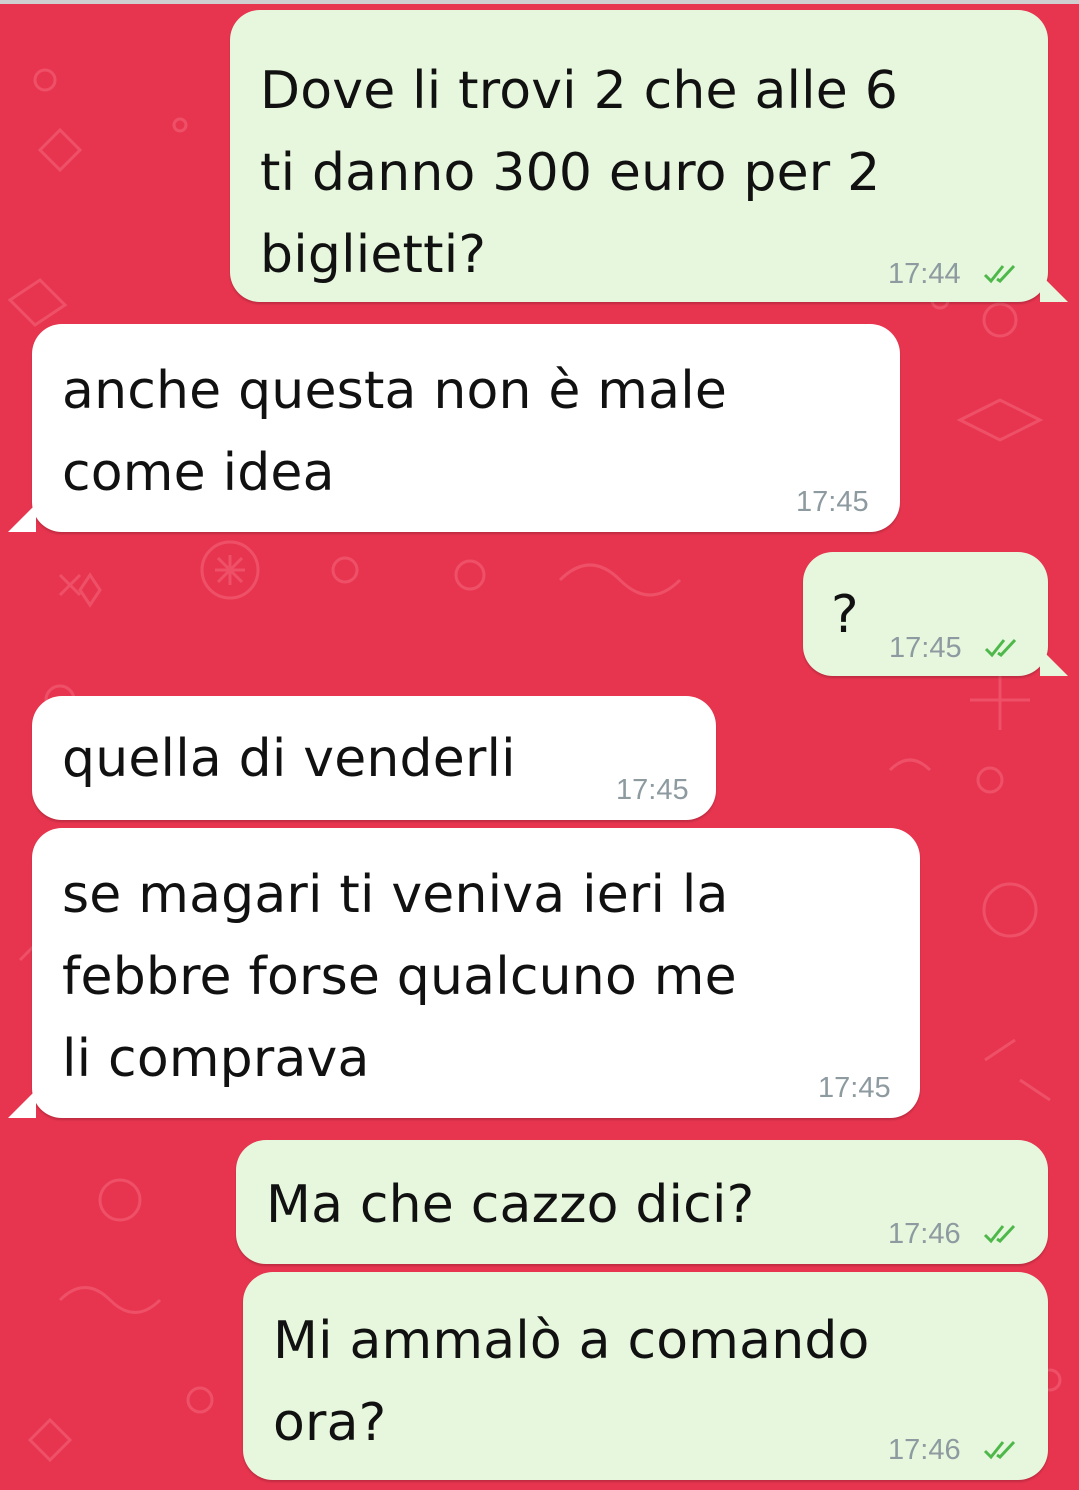 This screenshot has width=1079, height=1490. I want to click on message-bubble-outgoing: Mi ammalò a comando ora? 17:46, so click(645, 1376).